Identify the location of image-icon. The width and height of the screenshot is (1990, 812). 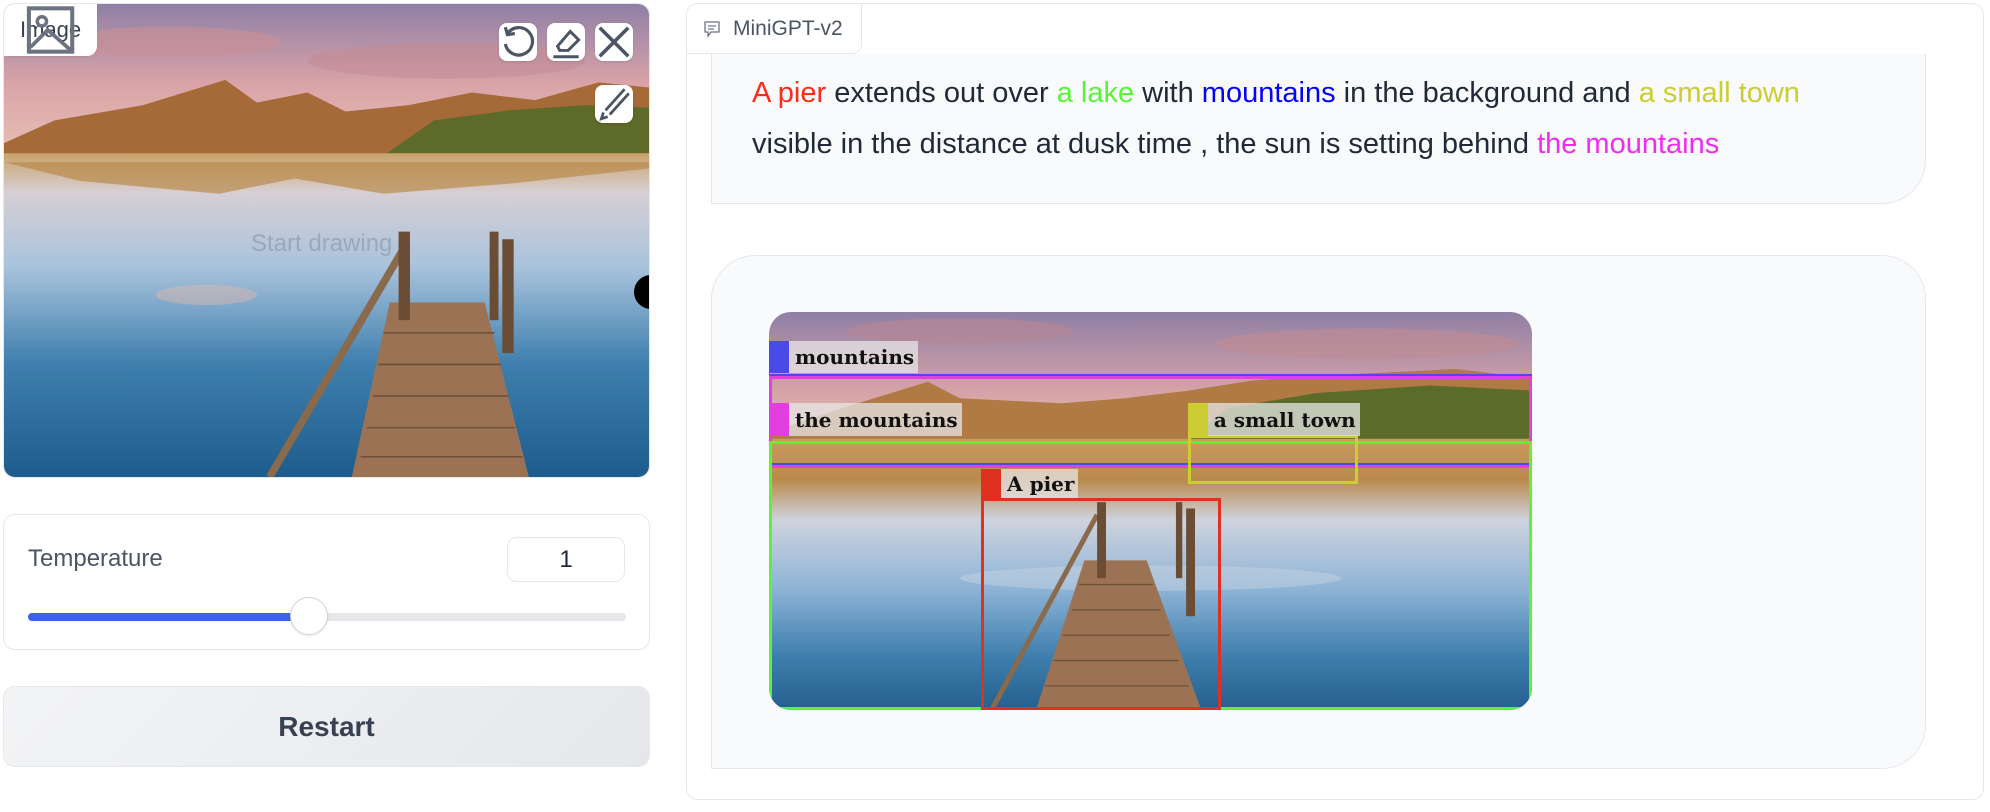
(50, 30).